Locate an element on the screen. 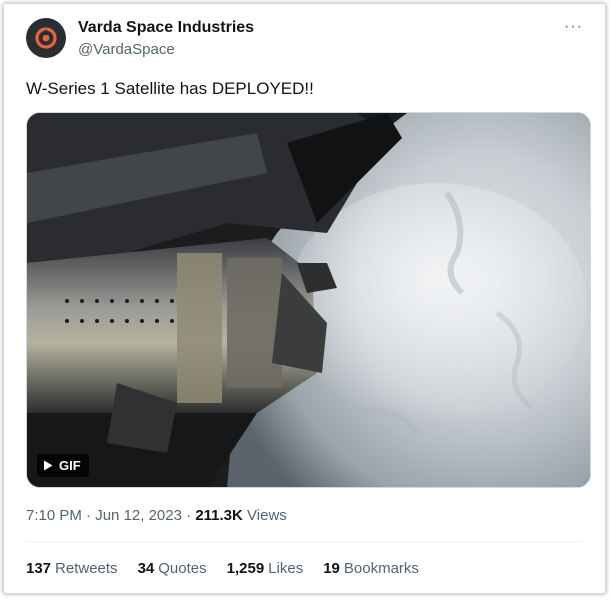  views-count: 211.3K is located at coordinates (219, 515).